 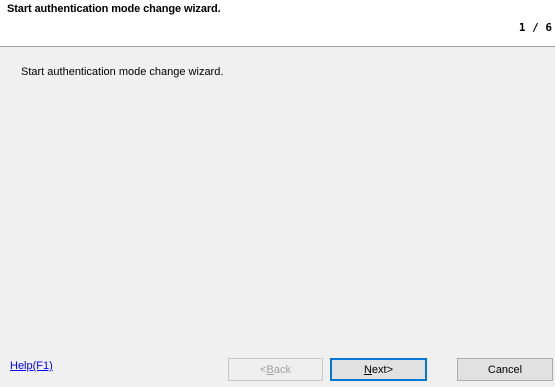 What do you see at coordinates (122, 72) in the screenshot?
I see `wizard-description: Start authentication mode change wizard.` at bounding box center [122, 72].